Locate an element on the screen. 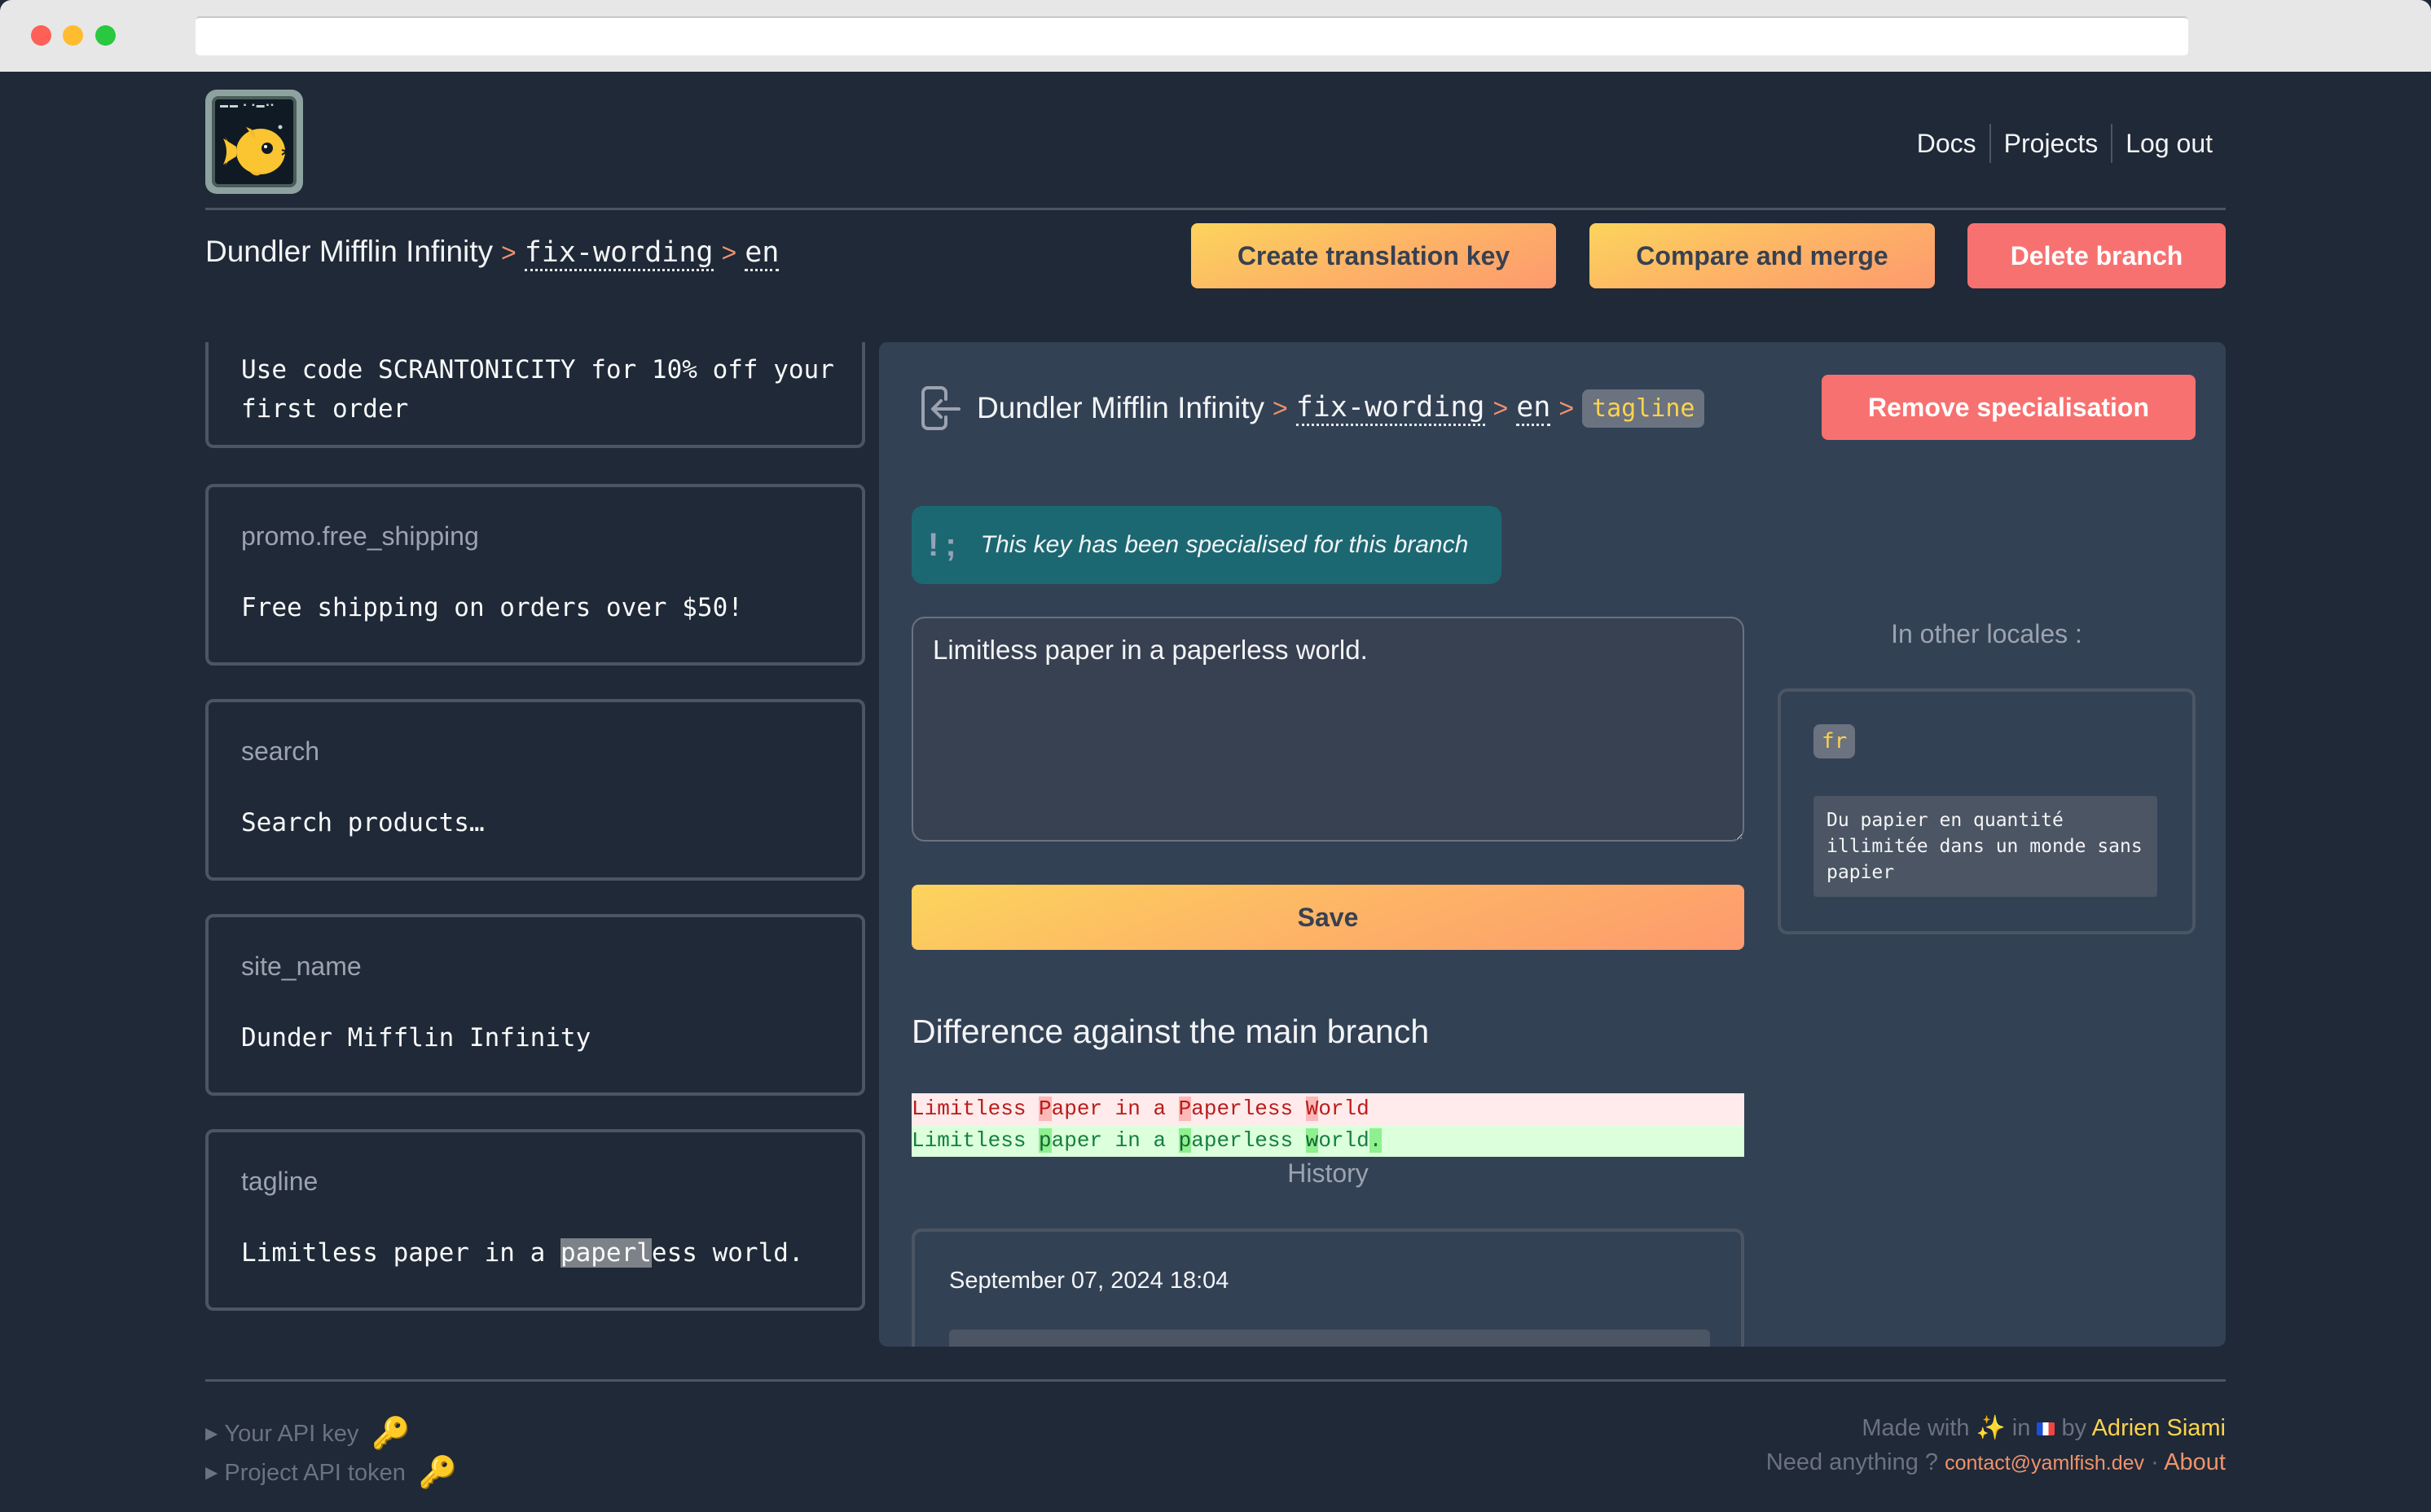 The image size is (2431, 1512). window-minimize-button is located at coordinates (73, 35).